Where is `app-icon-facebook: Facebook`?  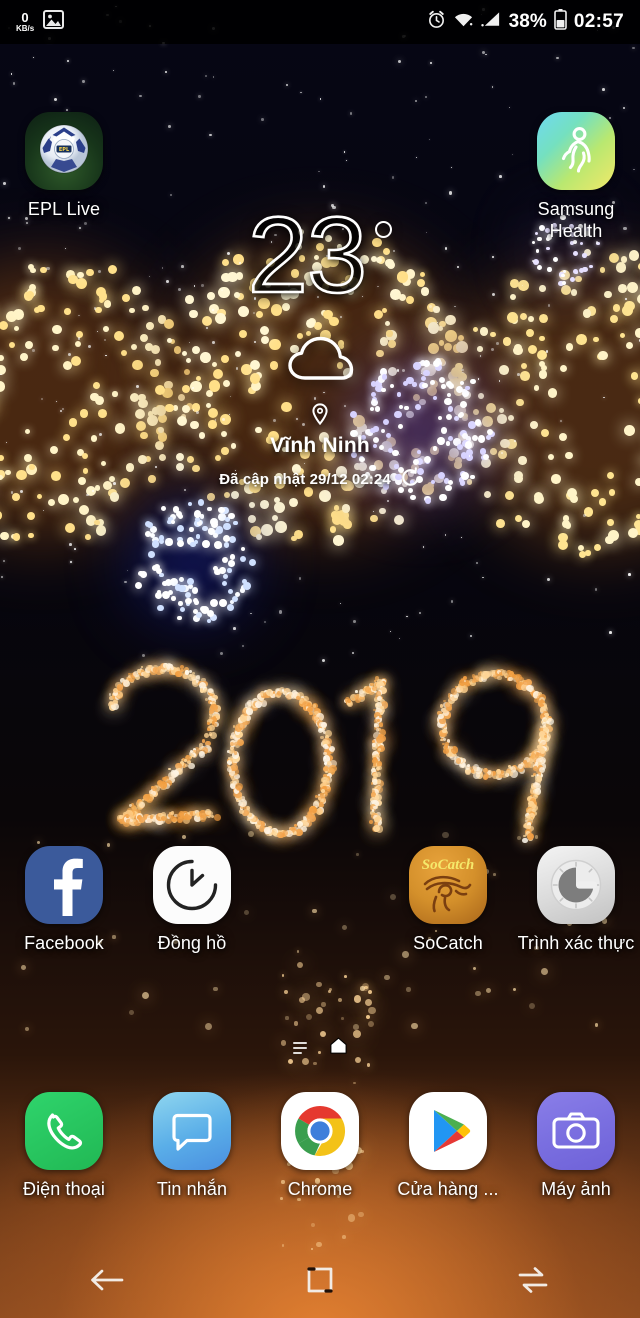 app-icon-facebook: Facebook is located at coordinates (64, 900).